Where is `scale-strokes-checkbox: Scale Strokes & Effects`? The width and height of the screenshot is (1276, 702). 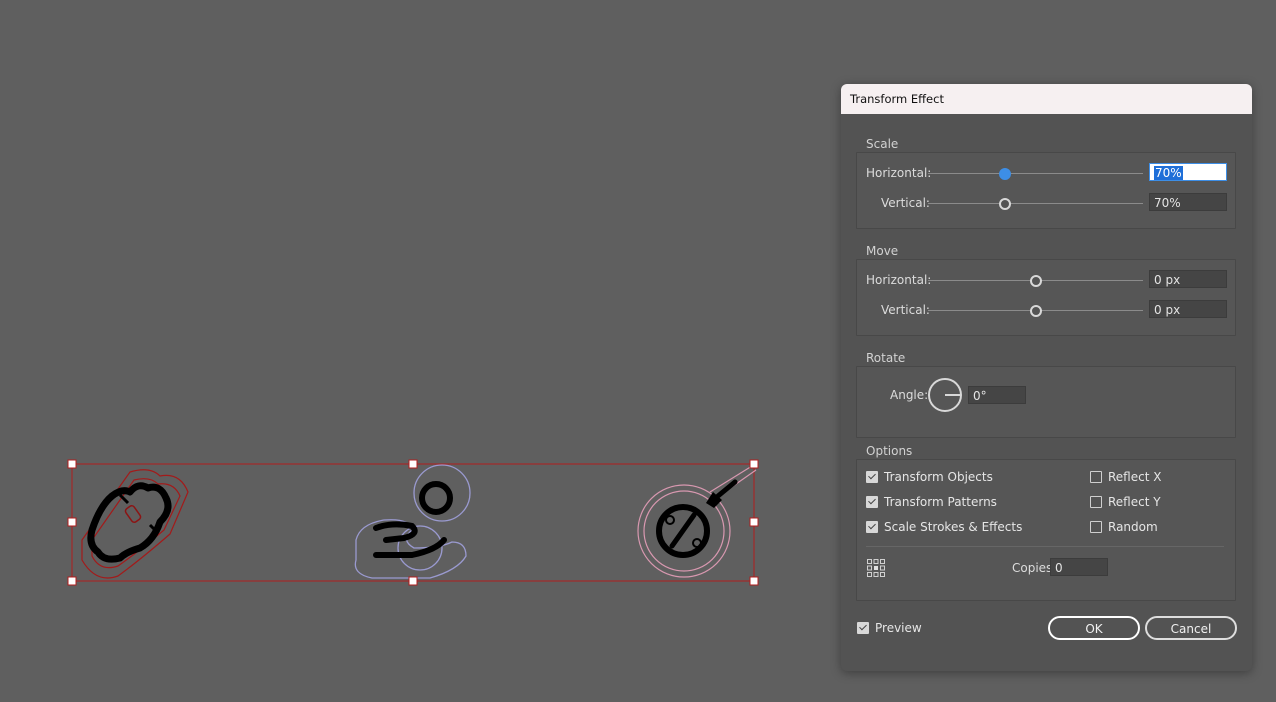 scale-strokes-checkbox: Scale Strokes & Effects is located at coordinates (944, 527).